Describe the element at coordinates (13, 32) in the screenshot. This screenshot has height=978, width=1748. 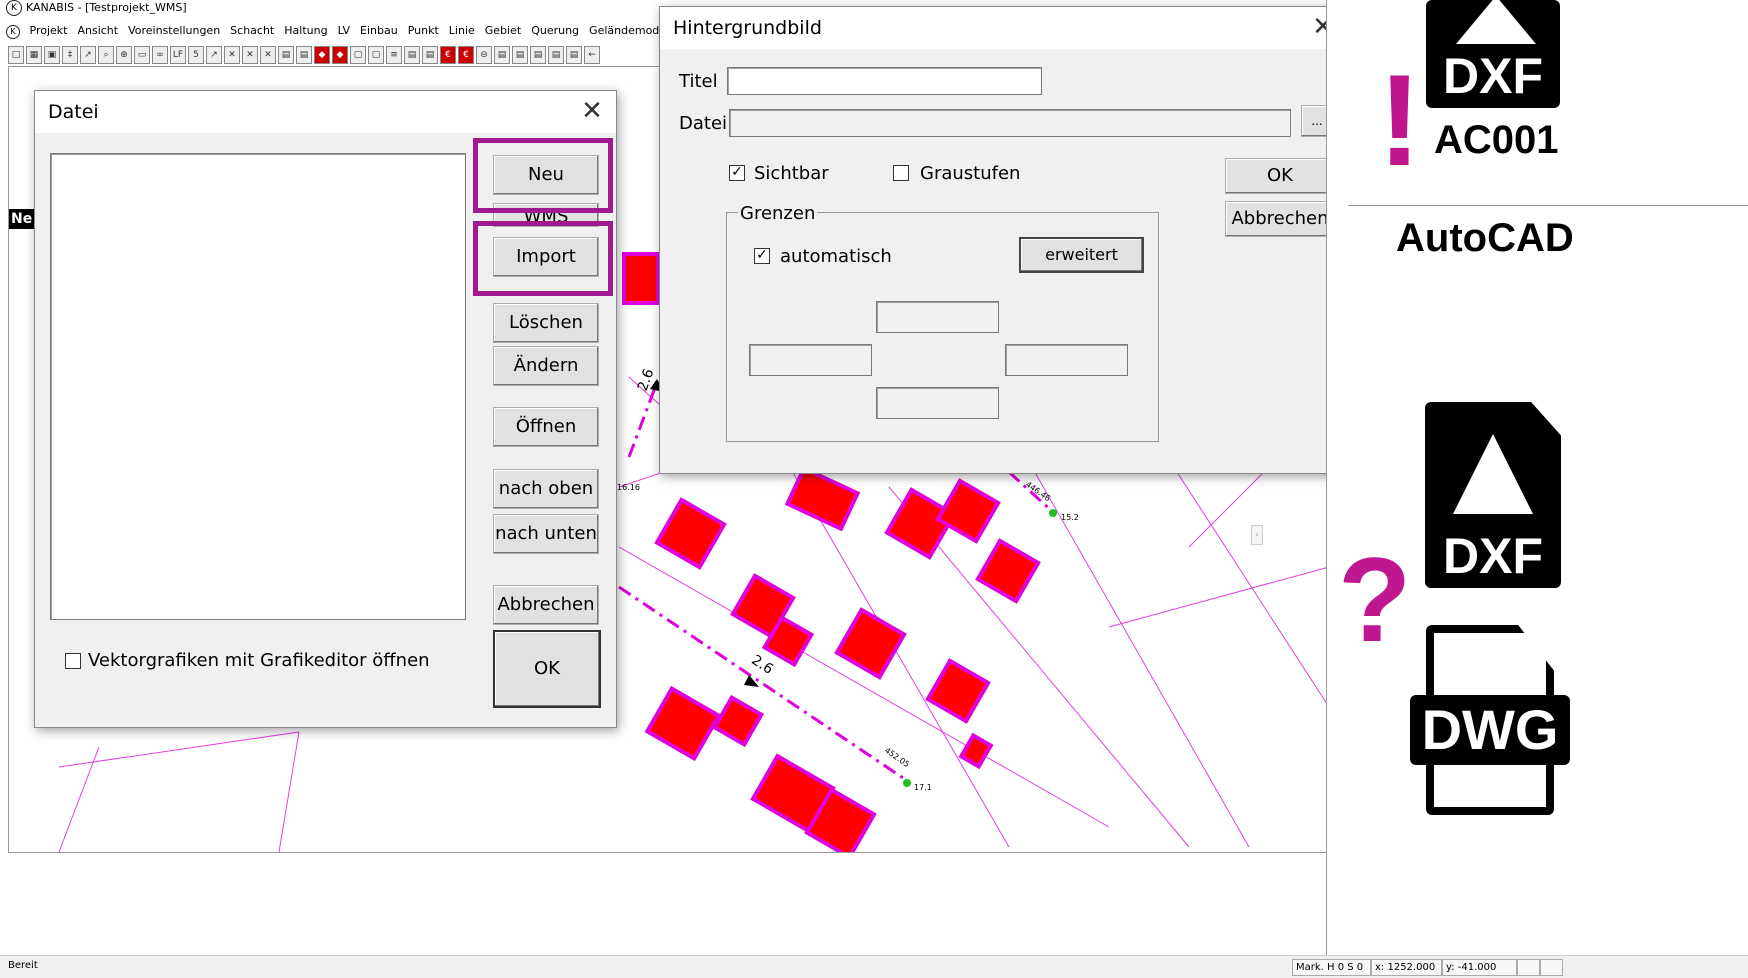
I see `kanabis-menu-icon: K` at that location.